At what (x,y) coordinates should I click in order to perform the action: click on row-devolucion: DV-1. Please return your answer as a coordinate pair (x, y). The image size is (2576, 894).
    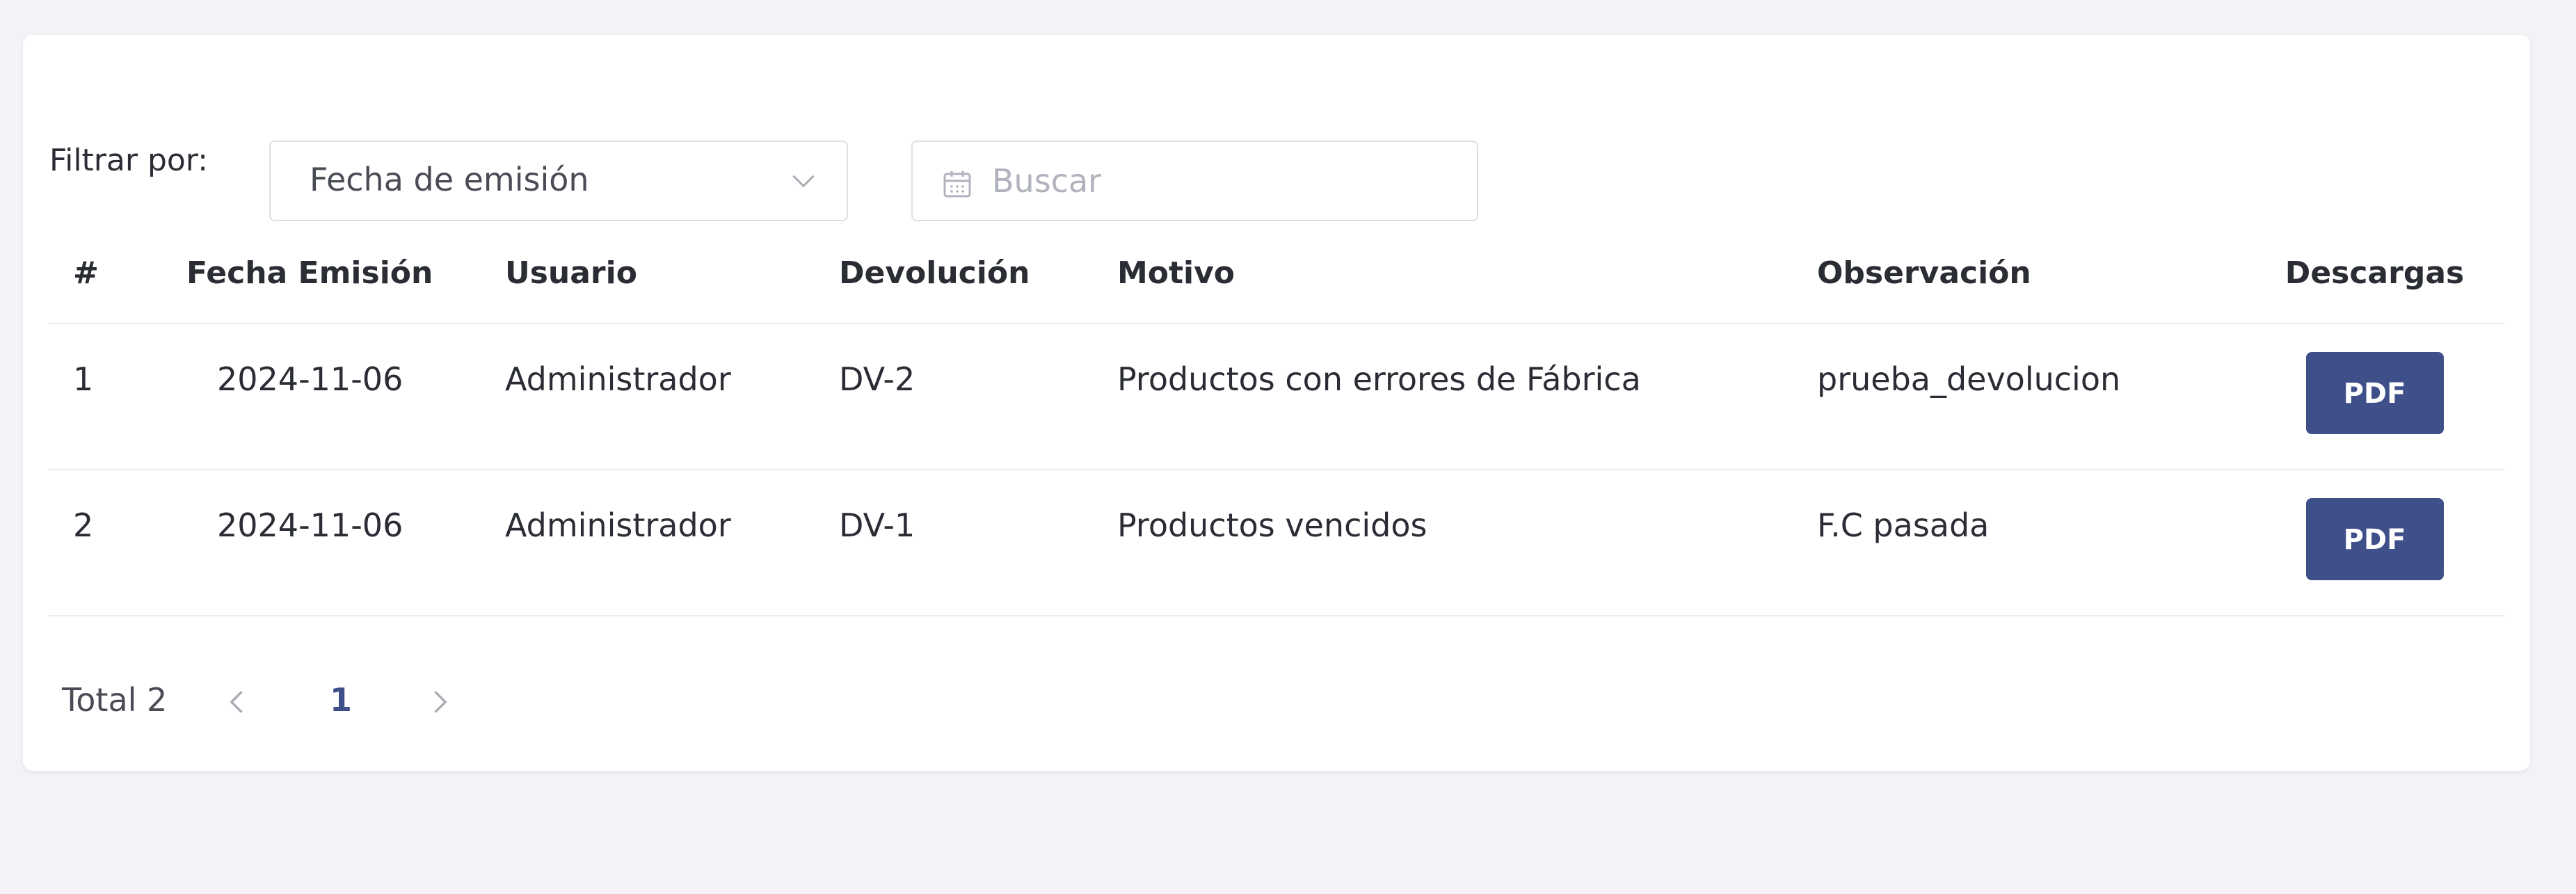
    Looking at the image, I should click on (978, 543).